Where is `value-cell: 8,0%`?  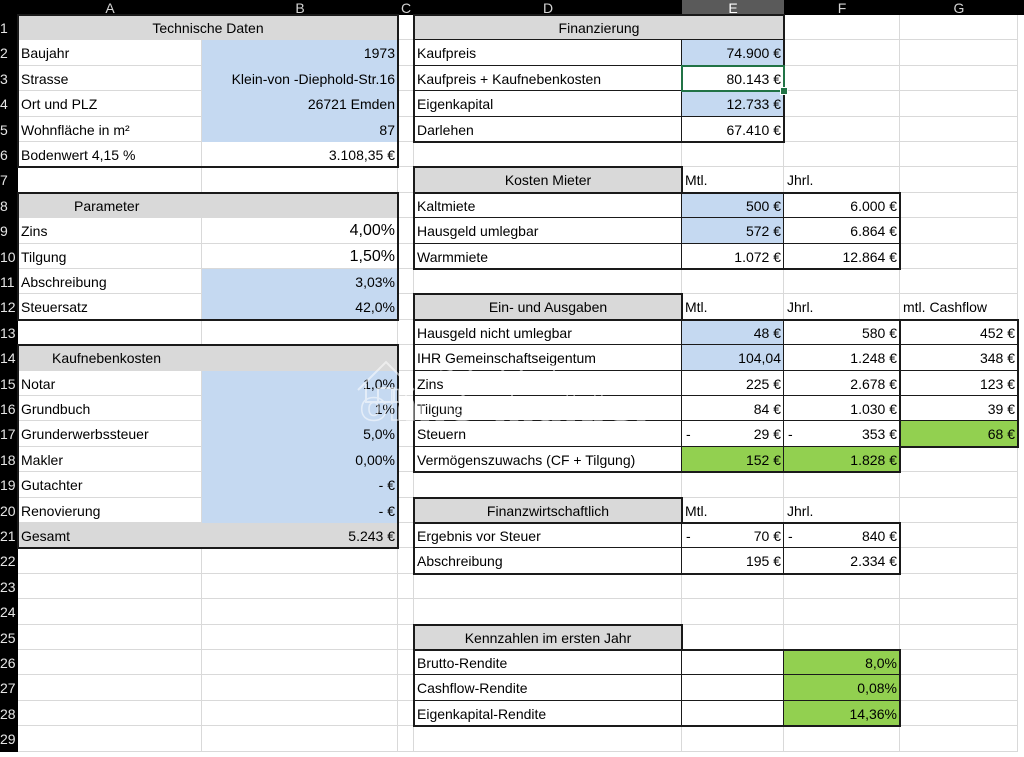 value-cell: 8,0% is located at coordinates (842, 662).